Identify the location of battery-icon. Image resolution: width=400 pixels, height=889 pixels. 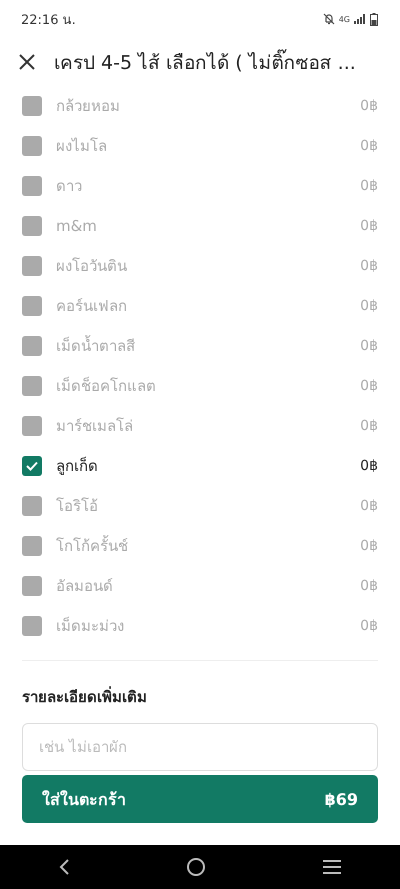
(374, 19).